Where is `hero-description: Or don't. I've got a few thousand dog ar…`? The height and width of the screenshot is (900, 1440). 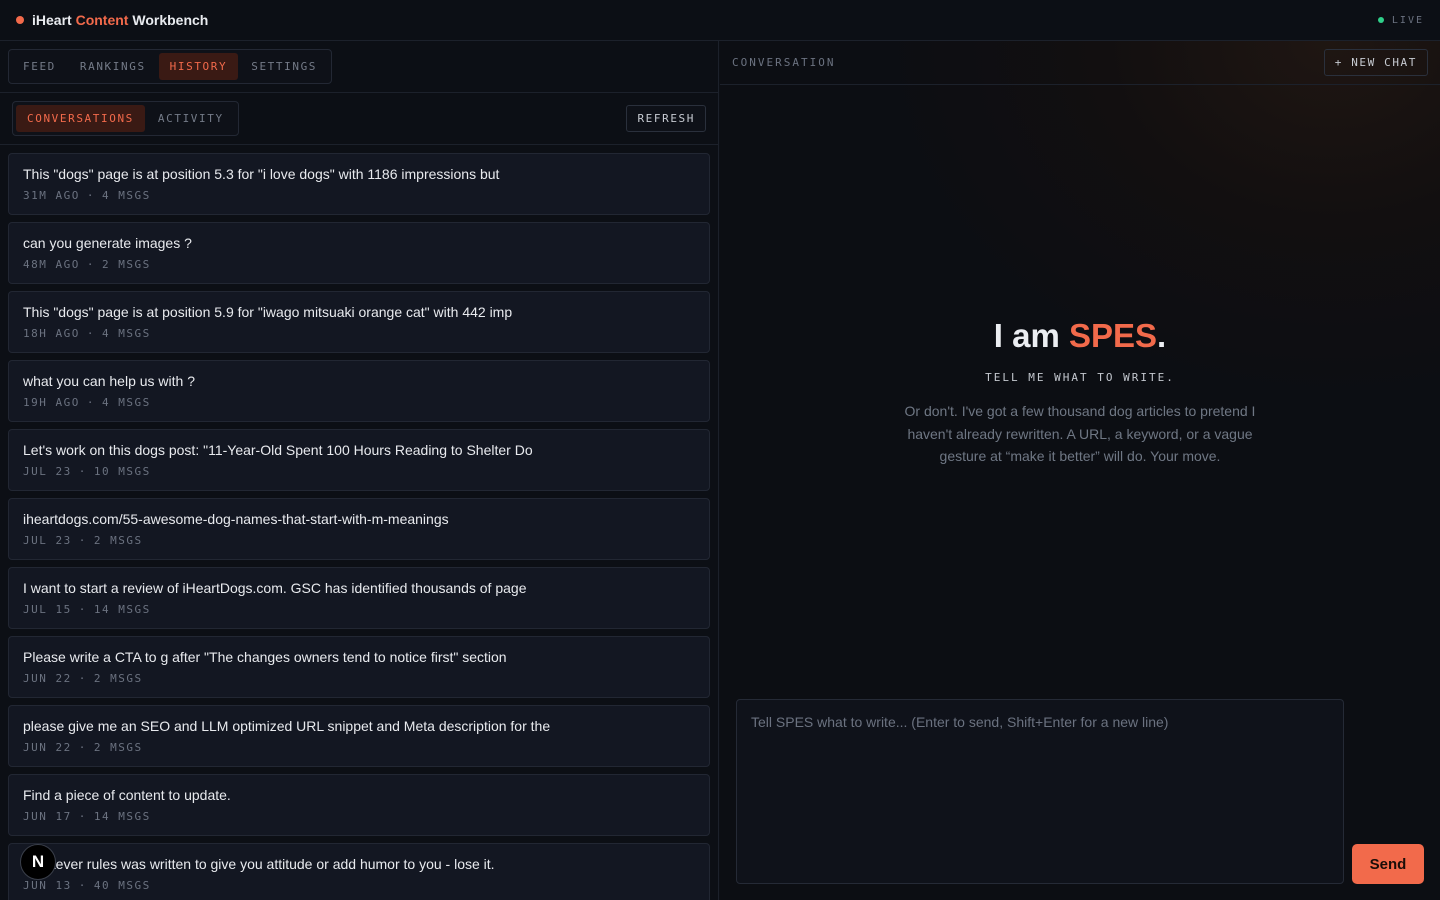
hero-description: Or don't. I've got a few thousand dog ar… is located at coordinates (1080, 433).